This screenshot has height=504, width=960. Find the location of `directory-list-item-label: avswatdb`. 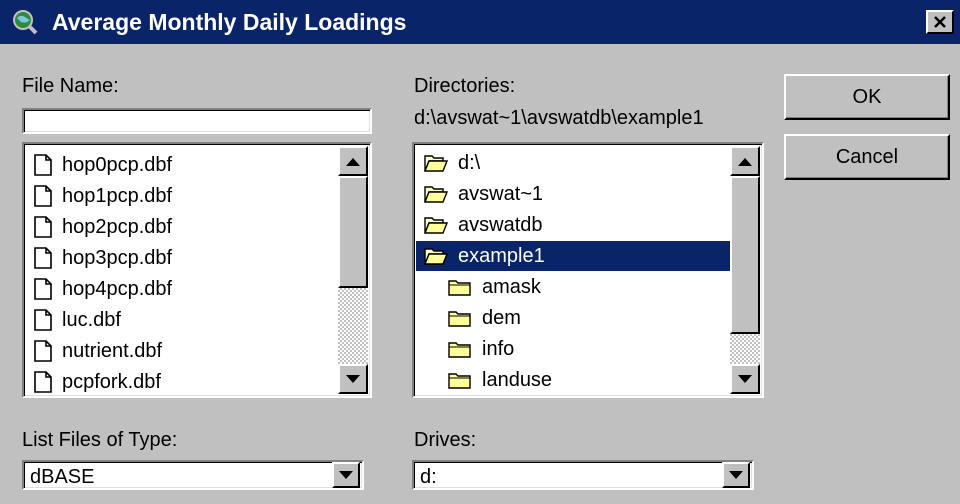

directory-list-item-label: avswatdb is located at coordinates (500, 224).